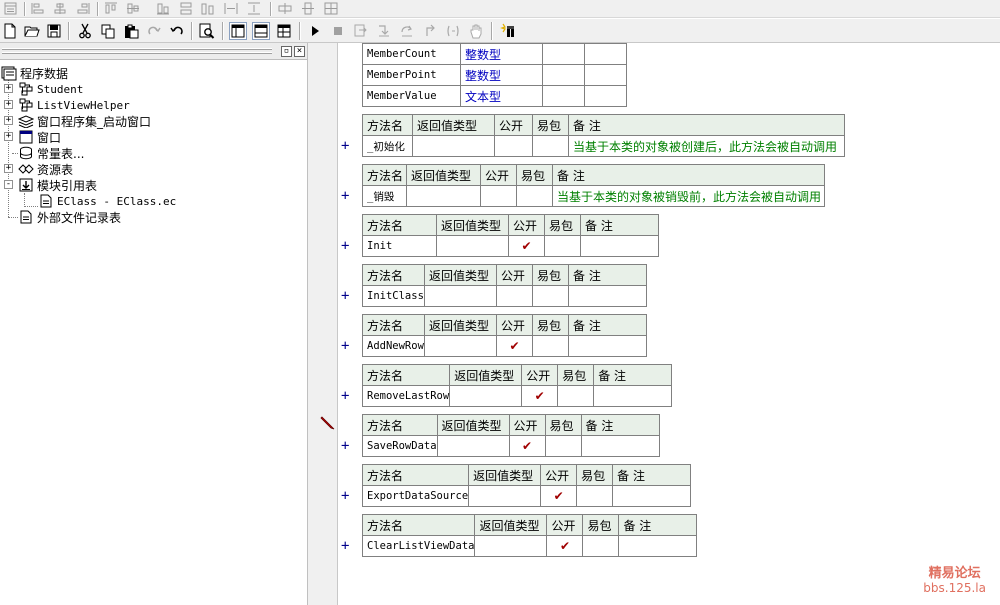 The height and width of the screenshot is (605, 1000). I want to click on stop-icon, so click(338, 31).